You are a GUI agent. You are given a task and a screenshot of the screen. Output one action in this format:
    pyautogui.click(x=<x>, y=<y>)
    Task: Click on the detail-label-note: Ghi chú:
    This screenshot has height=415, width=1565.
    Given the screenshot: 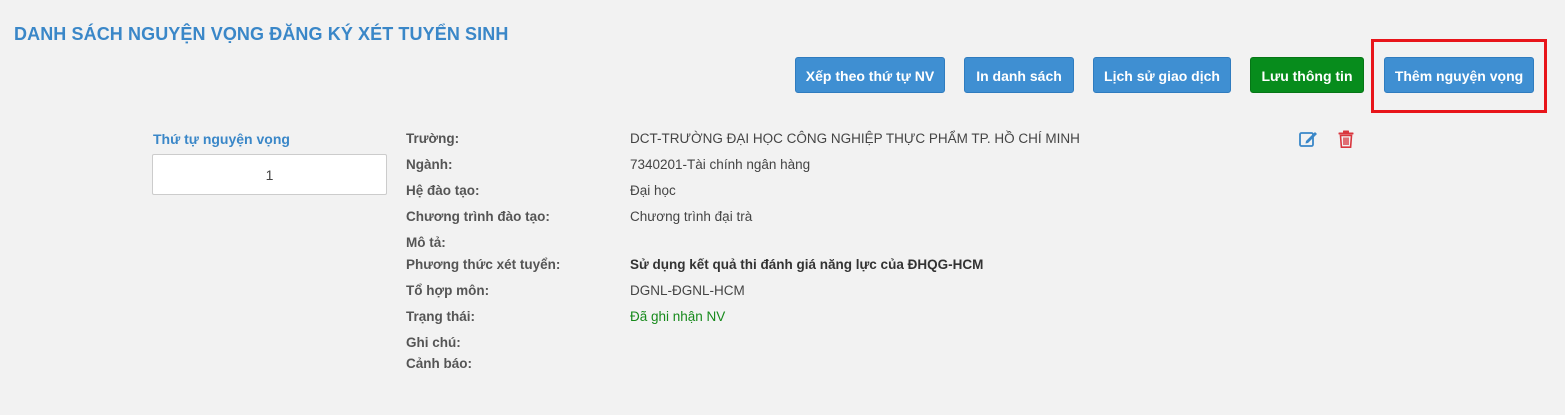 What is the action you would take?
    pyautogui.click(x=433, y=342)
    